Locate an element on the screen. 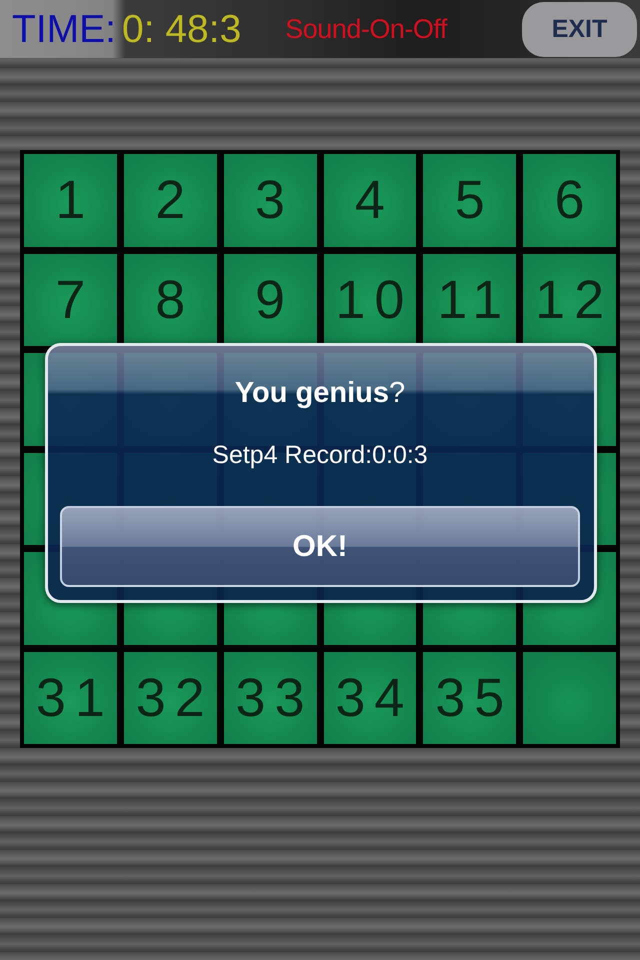 The width and height of the screenshot is (640, 960). number-tile: 7 is located at coordinates (70, 300).